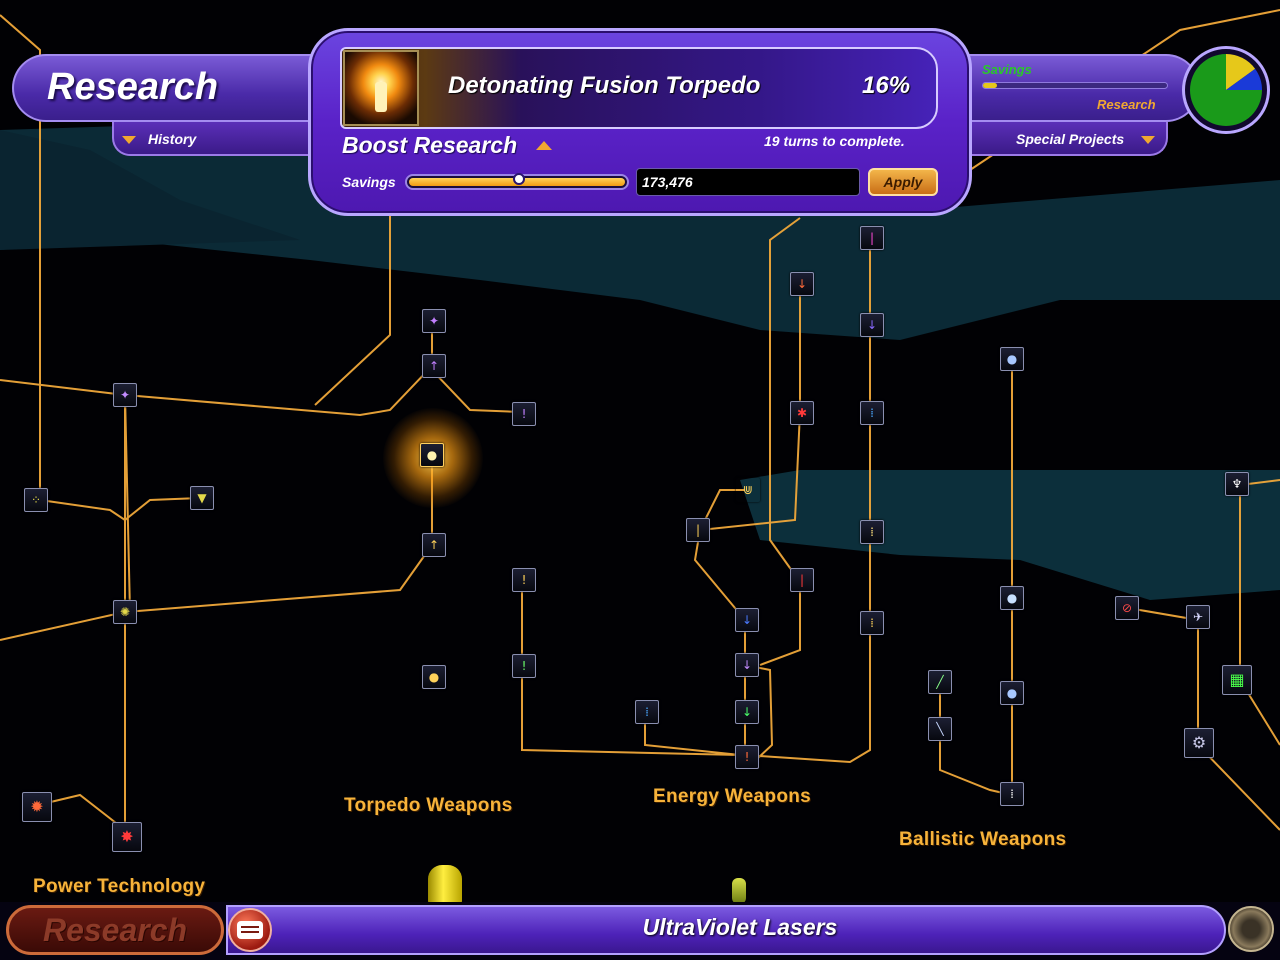  I want to click on savings-allocation-bar, so click(1075, 85).